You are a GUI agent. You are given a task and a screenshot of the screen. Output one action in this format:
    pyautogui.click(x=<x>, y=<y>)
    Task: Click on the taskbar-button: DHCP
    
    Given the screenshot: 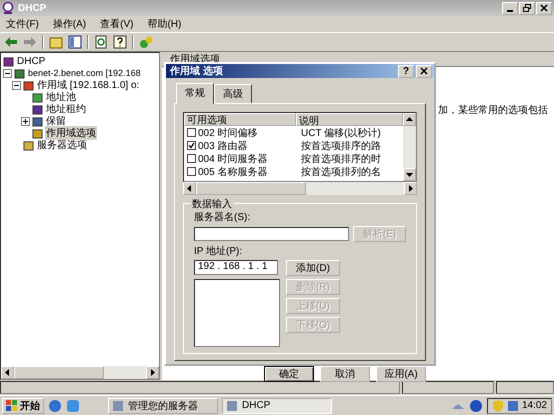 What is the action you would take?
    pyautogui.click(x=277, y=406)
    